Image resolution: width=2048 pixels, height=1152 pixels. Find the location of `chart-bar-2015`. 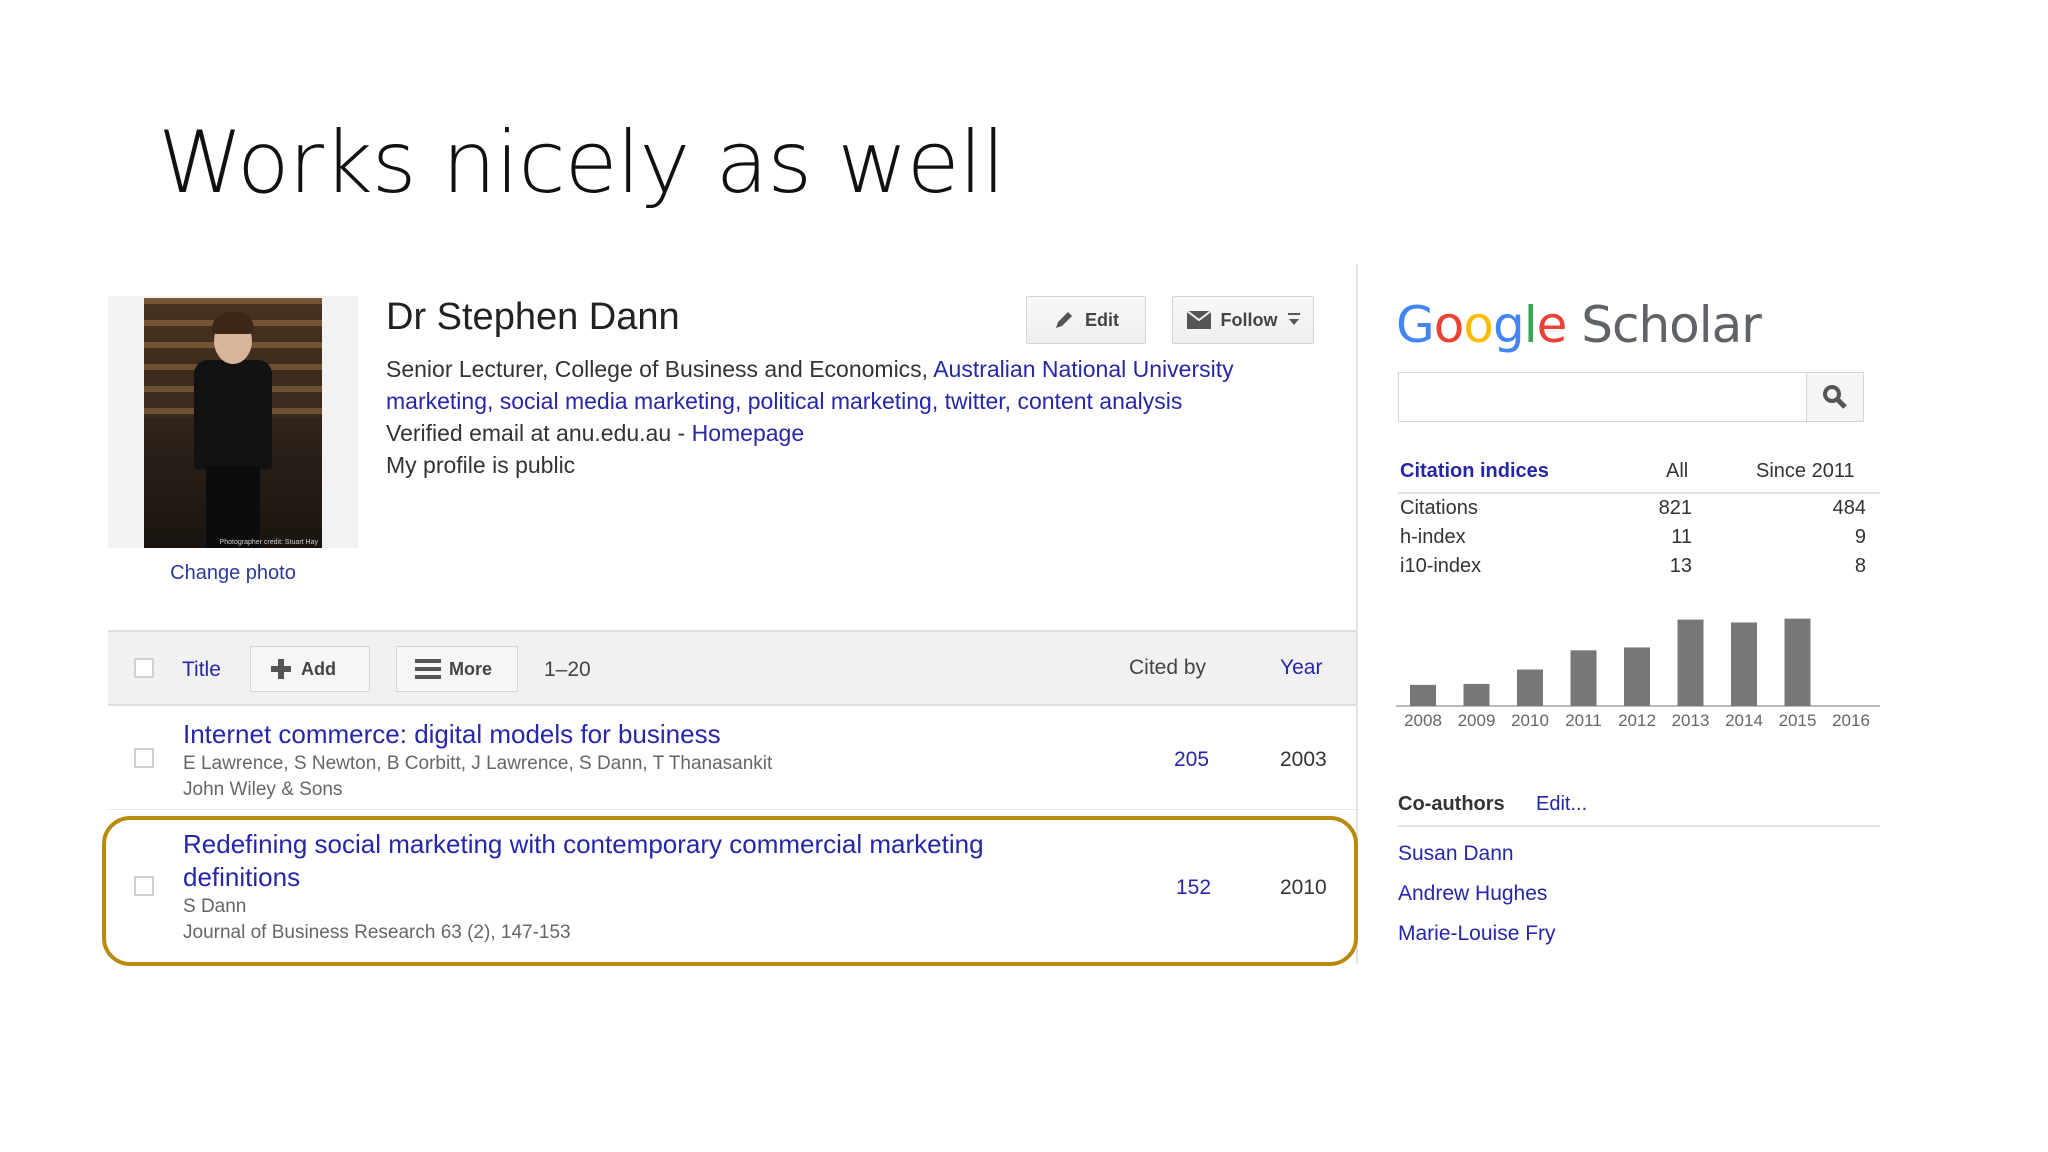

chart-bar-2015 is located at coordinates (1797, 662).